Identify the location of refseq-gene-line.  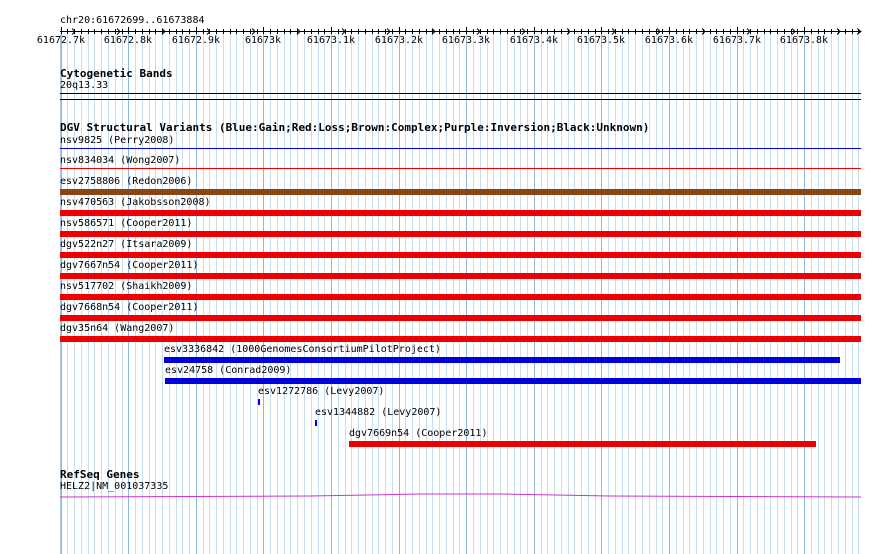
(460, 495).